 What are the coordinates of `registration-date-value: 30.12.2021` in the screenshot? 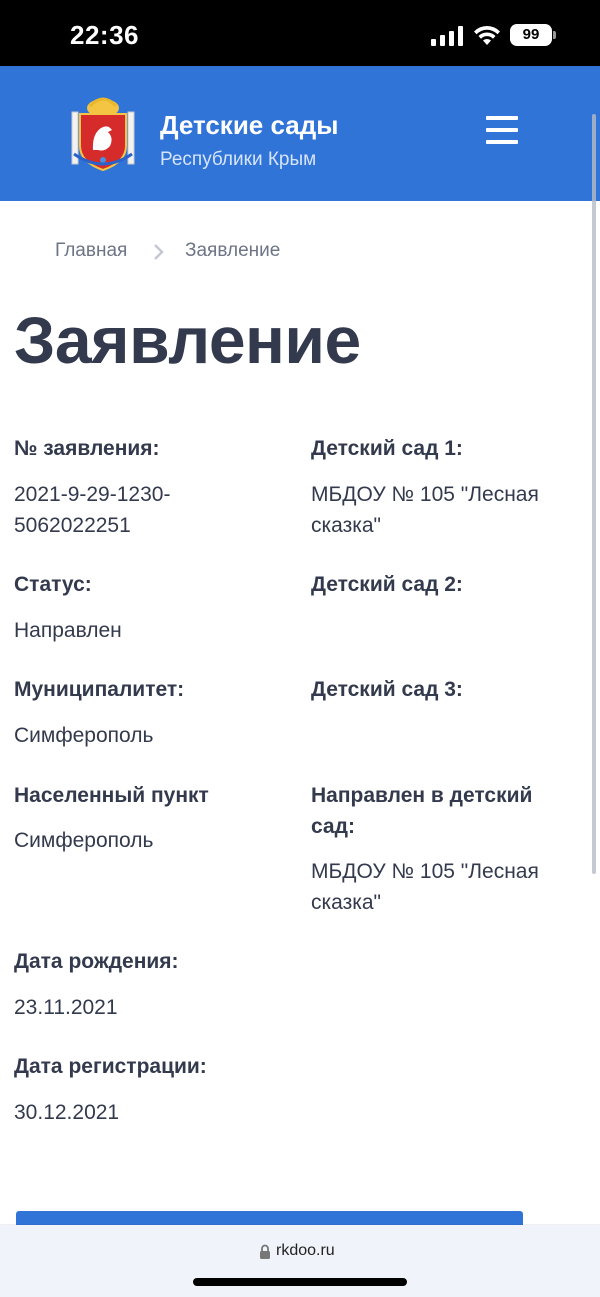 It's located at (67, 1112).